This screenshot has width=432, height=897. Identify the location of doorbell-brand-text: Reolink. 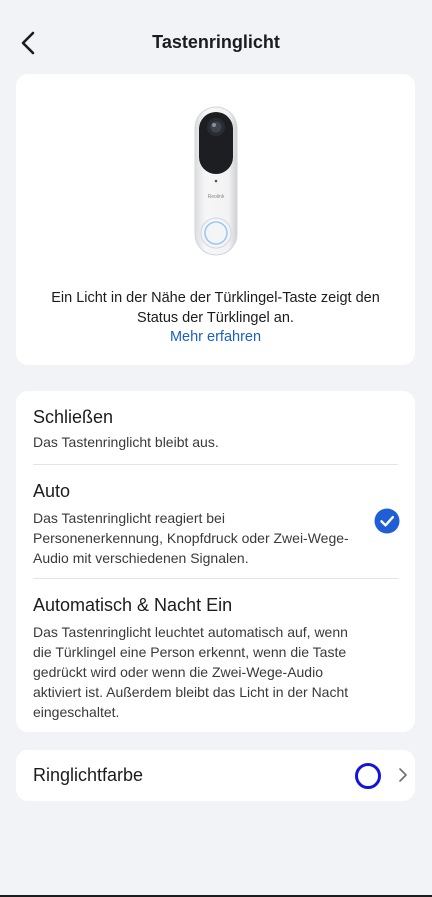
(216, 197).